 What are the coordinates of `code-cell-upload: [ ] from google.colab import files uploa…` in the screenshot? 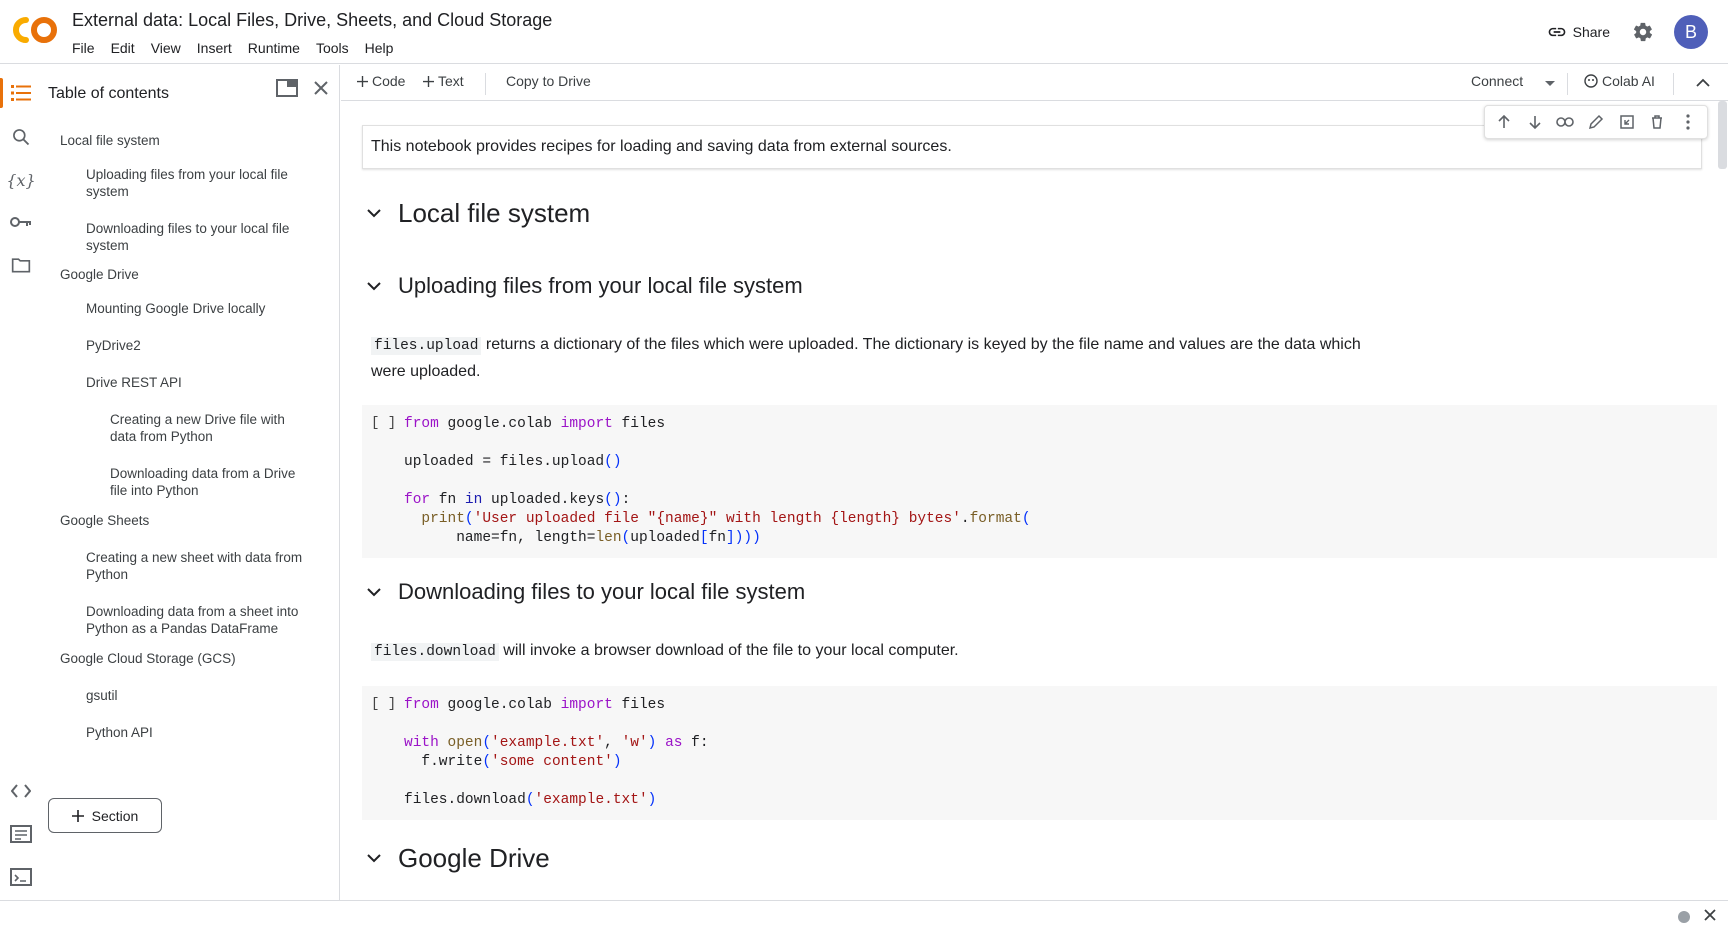 It's located at (1039, 481).